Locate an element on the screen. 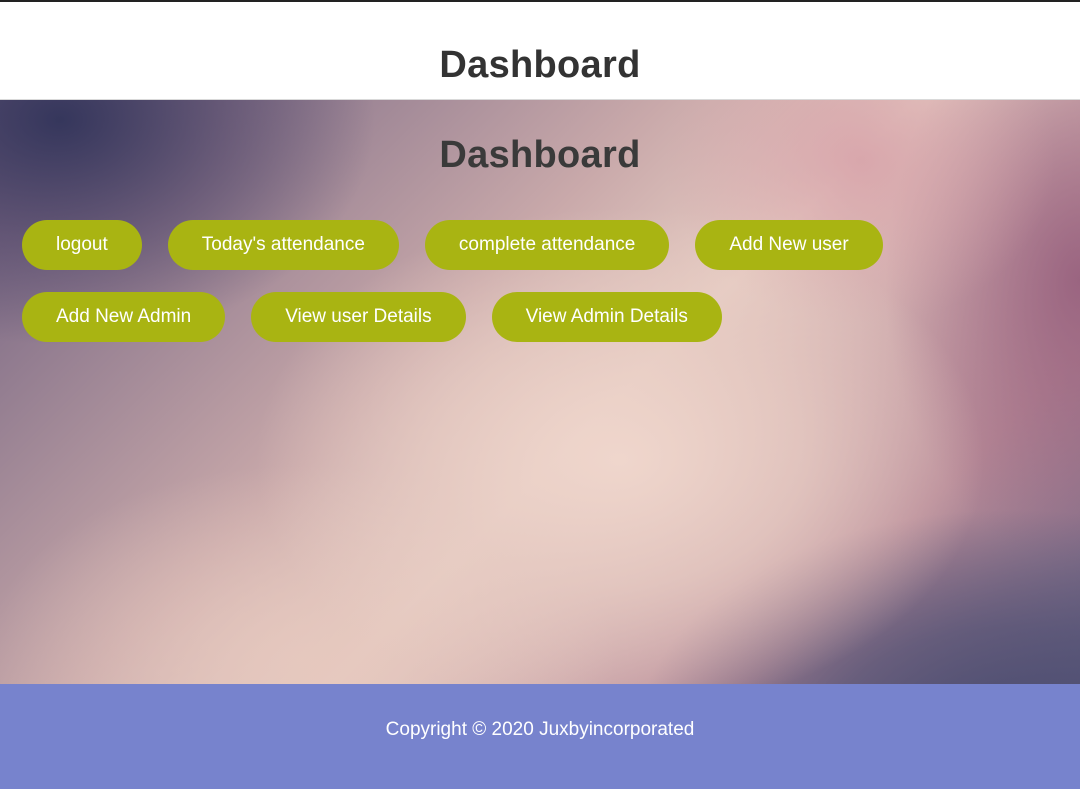 Image resolution: width=1080 pixels, height=793 pixels. copyright-text: Copyright © 2020 Juxbyincorporated is located at coordinates (540, 729).